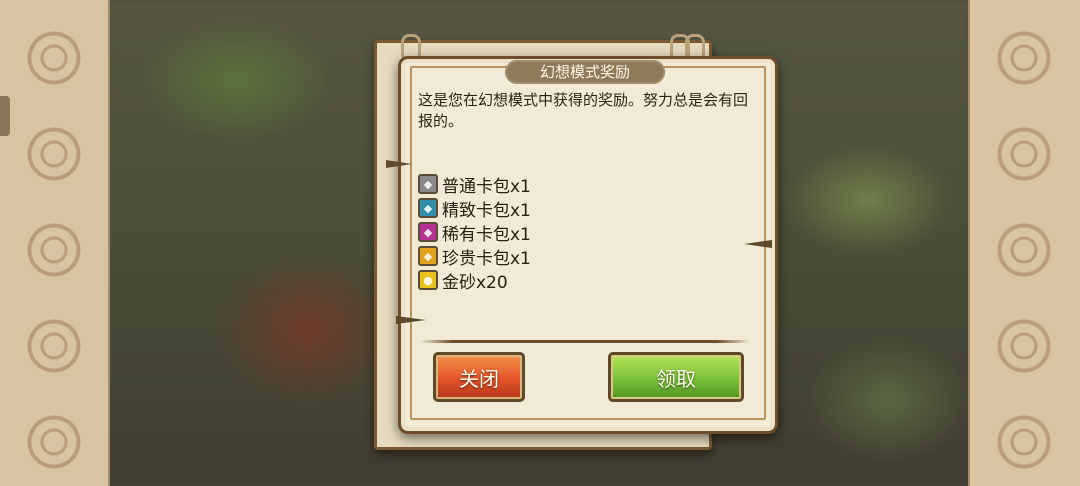 The image size is (1080, 486). Describe the element at coordinates (479, 377) in the screenshot. I see `close-button: 关闭` at that location.